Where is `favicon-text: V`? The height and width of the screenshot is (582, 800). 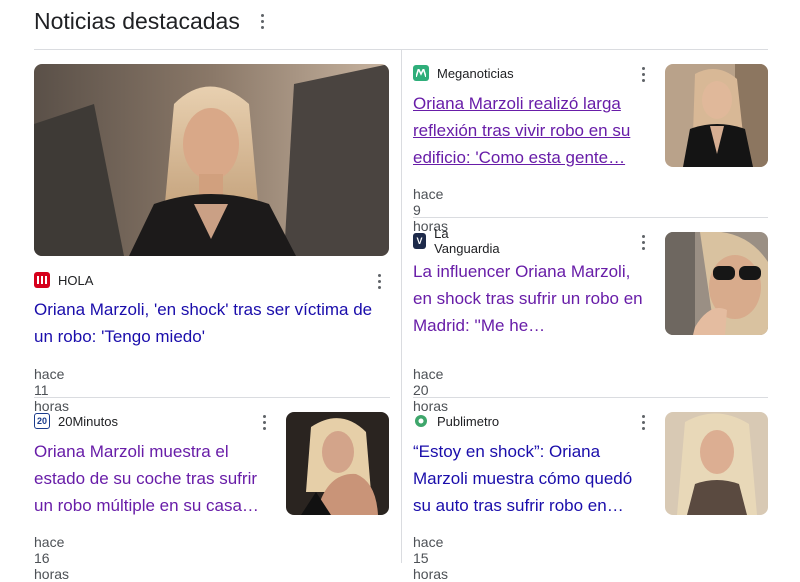
favicon-text: V is located at coordinates (419, 240).